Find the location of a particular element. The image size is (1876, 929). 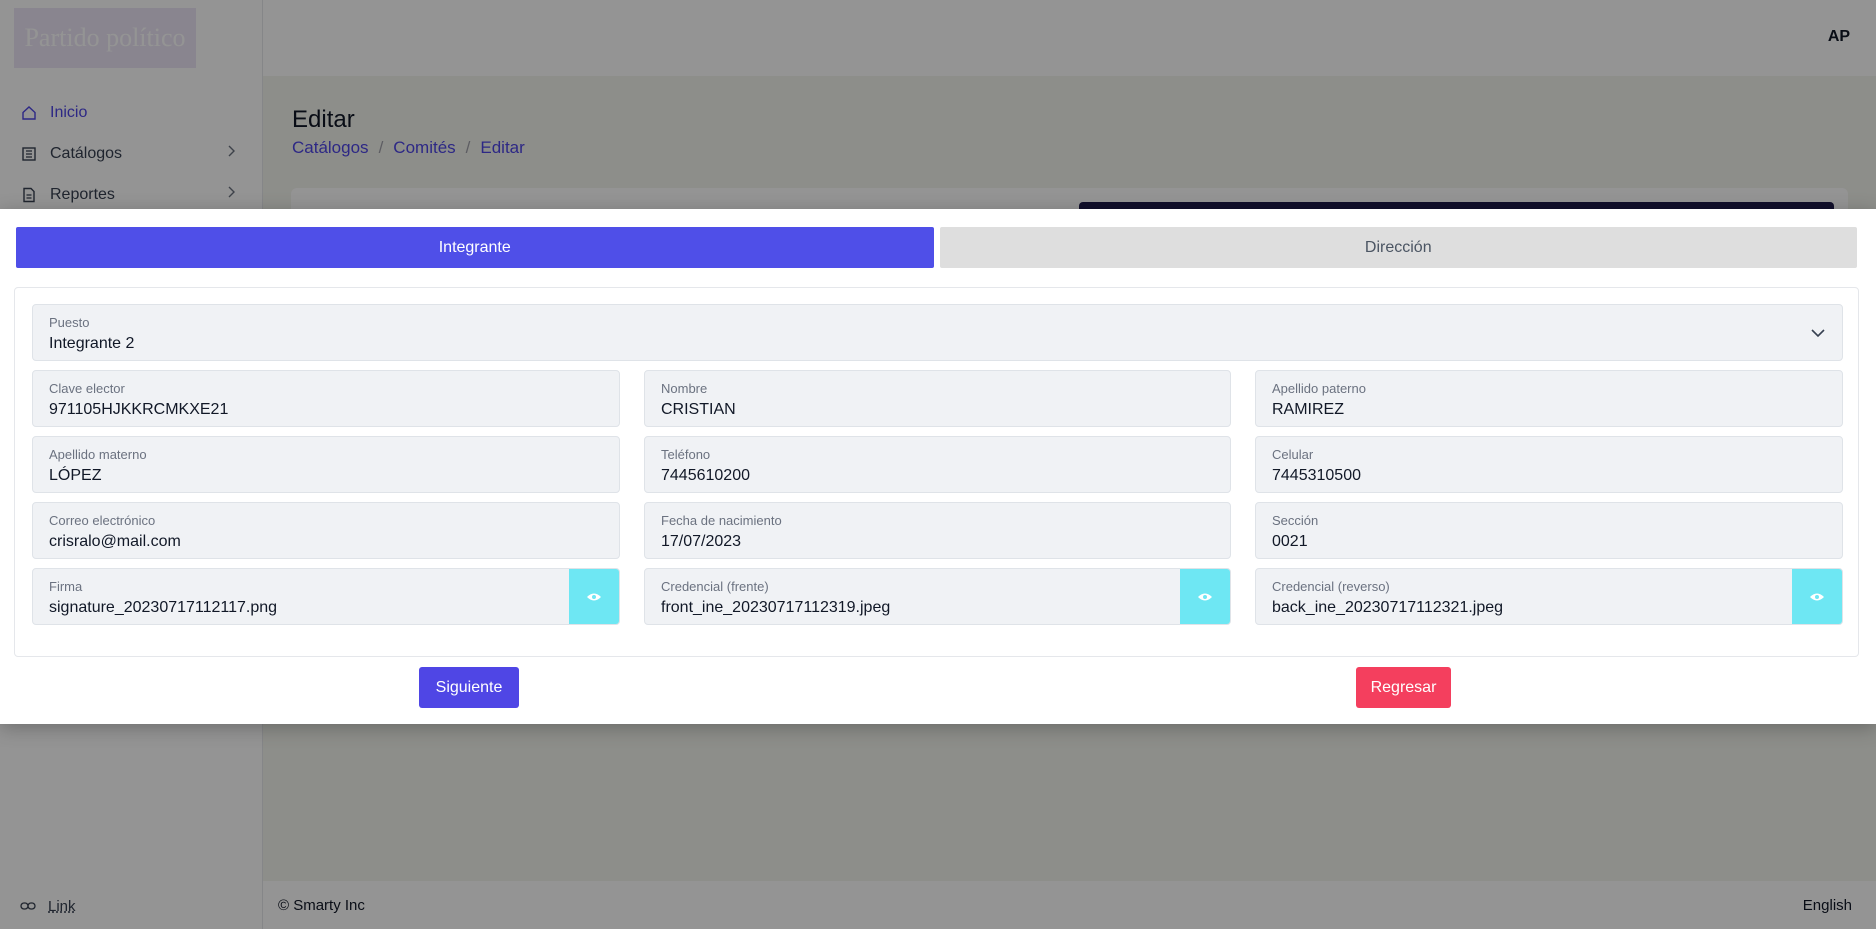

apellido-paterno-field: Apellido paterno RAMIREZ is located at coordinates (1549, 398).